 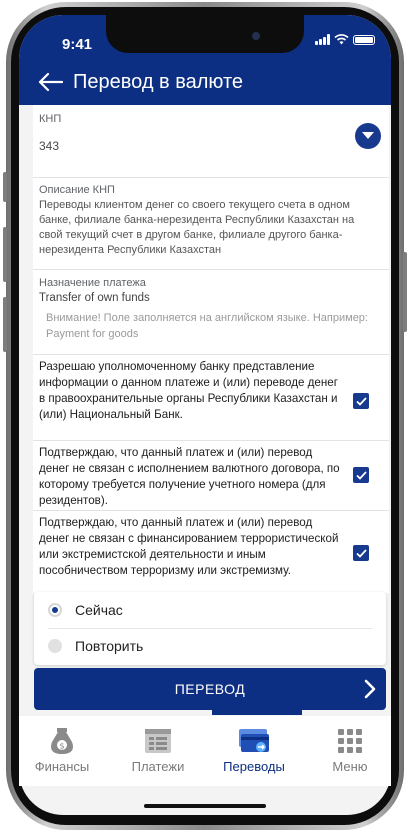 I want to click on radio-now: Сейчас, so click(x=85, y=610).